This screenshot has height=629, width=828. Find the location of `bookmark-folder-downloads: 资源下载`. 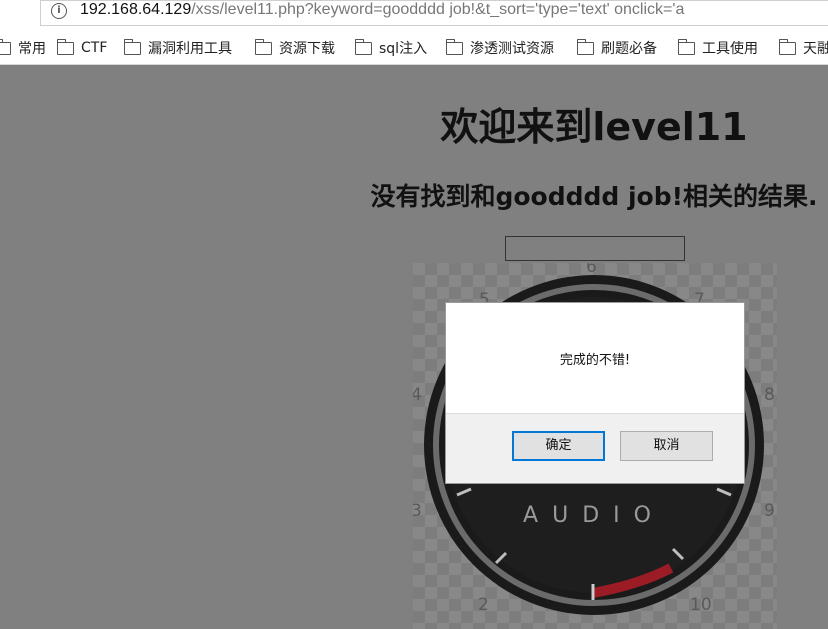

bookmark-folder-downloads: 资源下载 is located at coordinates (295, 48).